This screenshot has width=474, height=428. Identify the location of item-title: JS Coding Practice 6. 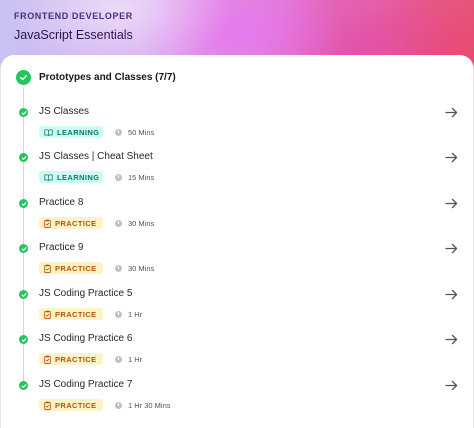
(85, 338).